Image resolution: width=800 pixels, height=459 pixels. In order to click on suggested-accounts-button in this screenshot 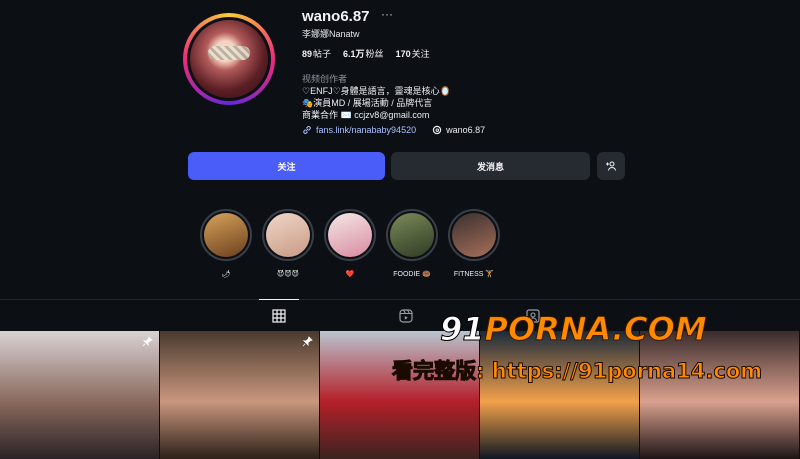, I will do `click(611, 166)`.